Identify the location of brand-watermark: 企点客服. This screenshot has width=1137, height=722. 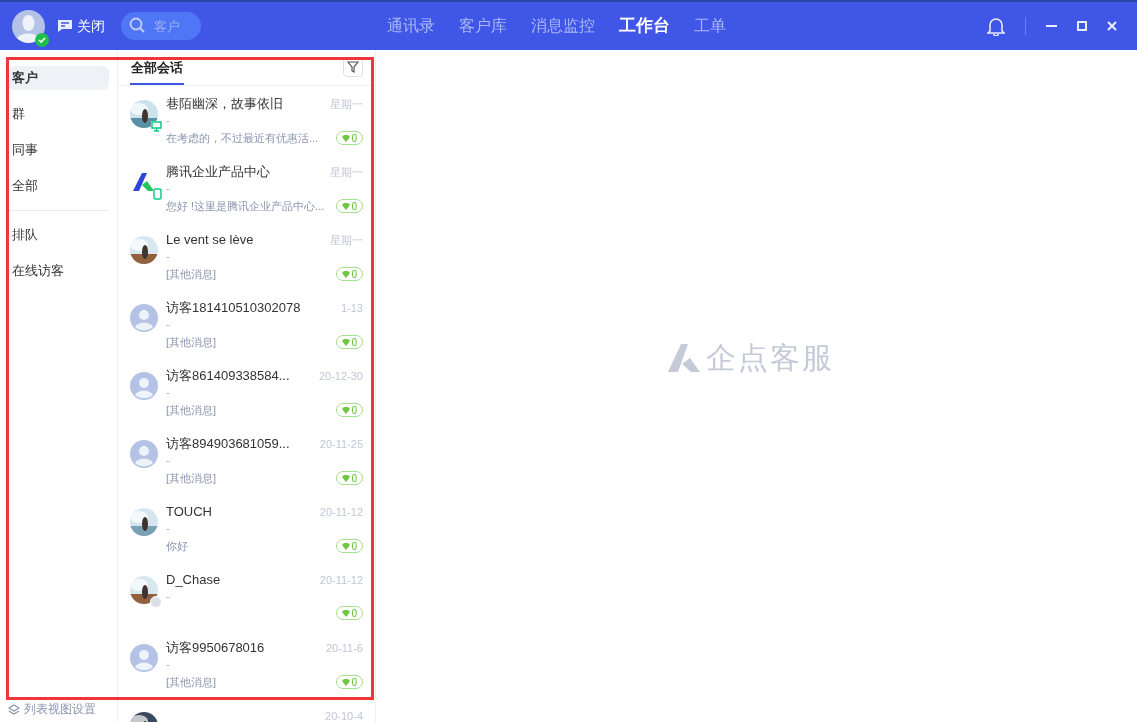
(769, 357).